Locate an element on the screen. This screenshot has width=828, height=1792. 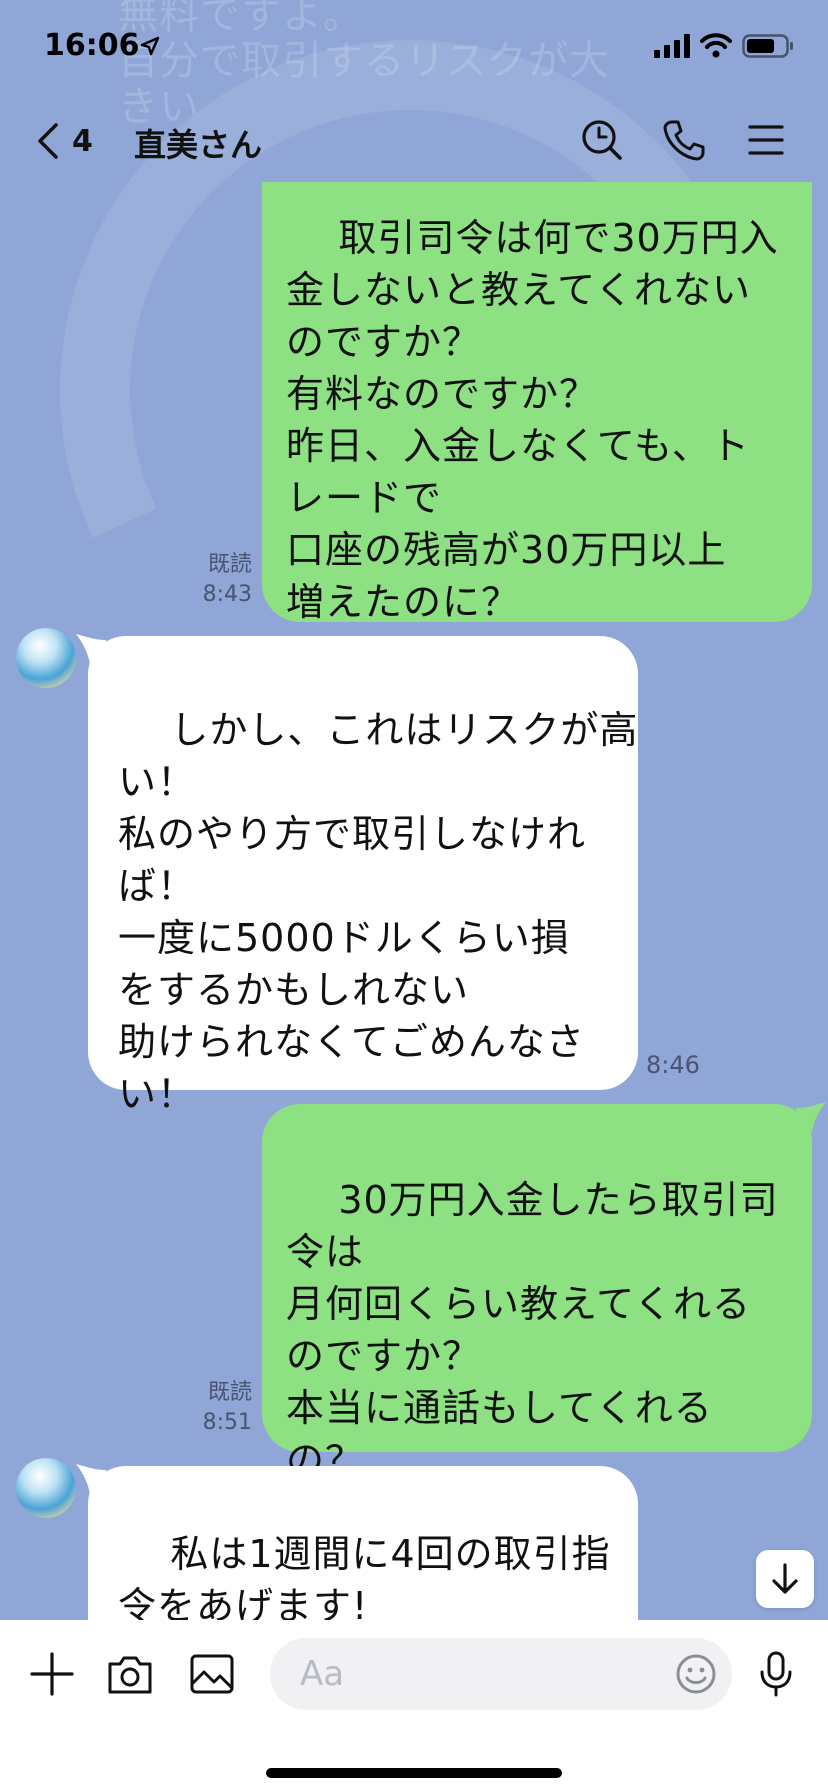
scroll-to-bottom-button is located at coordinates (785, 1579).